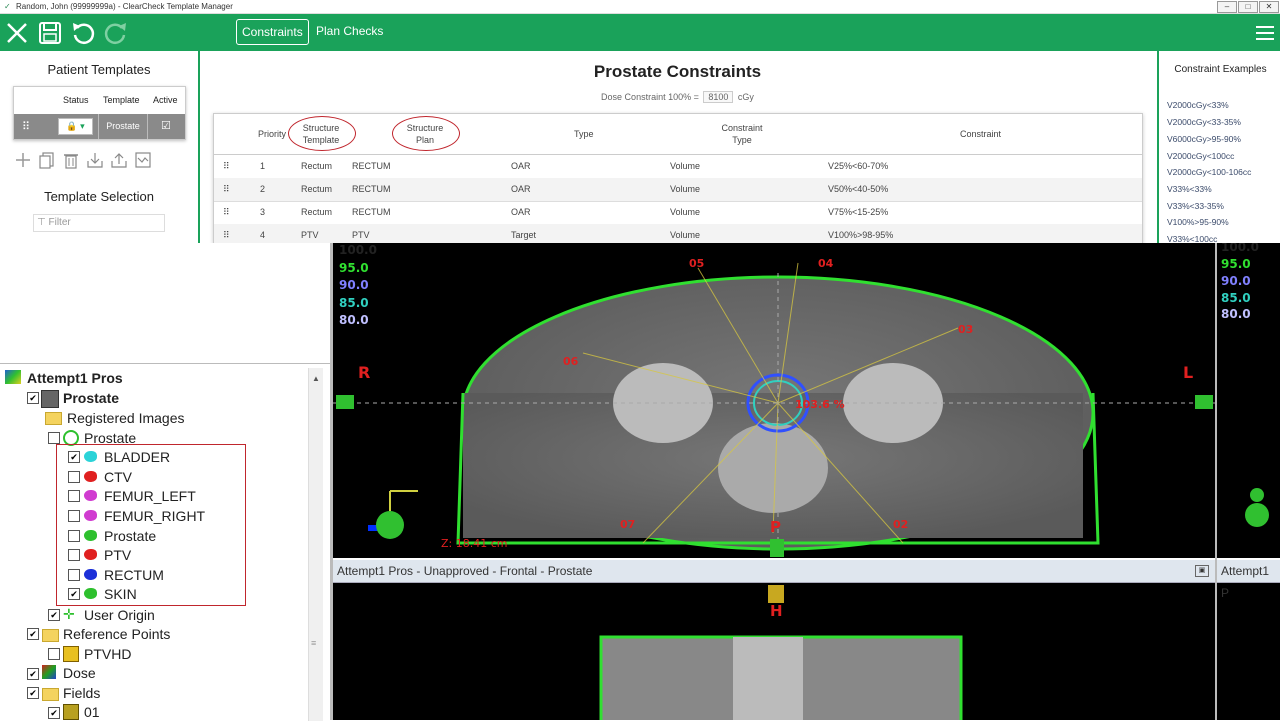 The image size is (1280, 721). Describe the element at coordinates (33, 674) in the screenshot. I see `dose-checkbox: ✔` at that location.